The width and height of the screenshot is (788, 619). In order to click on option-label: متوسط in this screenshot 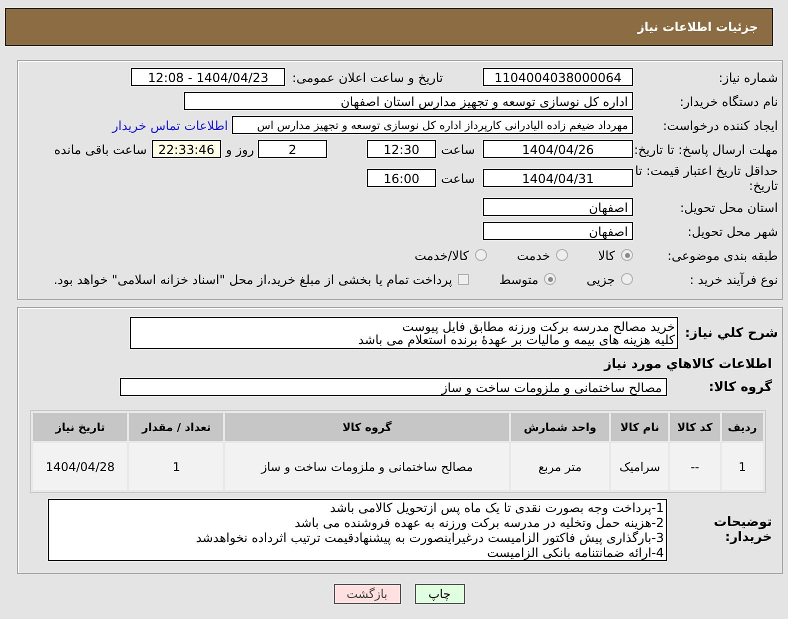, I will do `click(518, 279)`.